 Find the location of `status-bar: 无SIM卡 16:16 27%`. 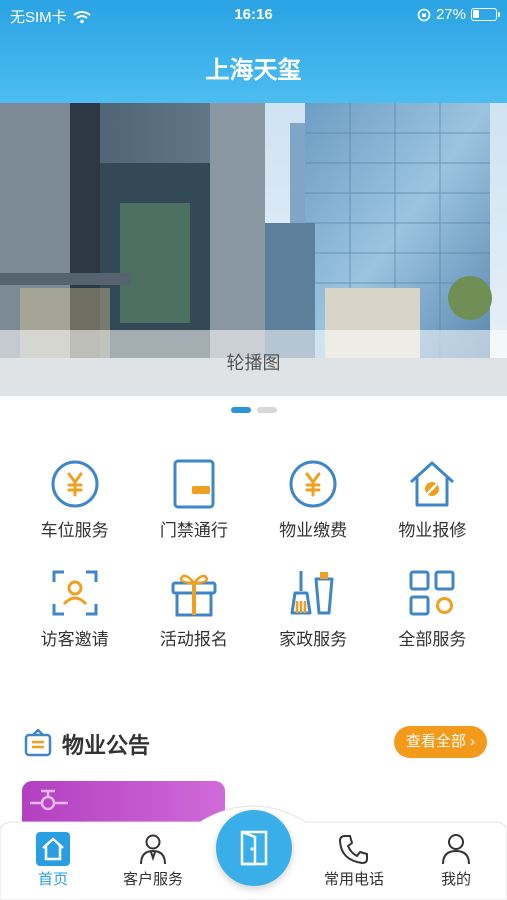

status-bar: 无SIM卡 16:16 27% is located at coordinates (253, 15).